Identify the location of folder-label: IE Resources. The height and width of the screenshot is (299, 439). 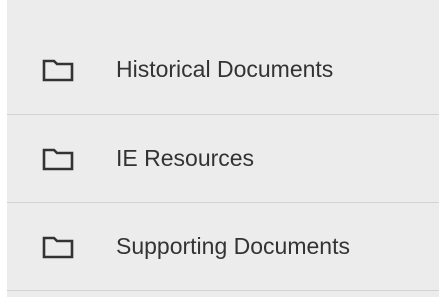
(185, 158).